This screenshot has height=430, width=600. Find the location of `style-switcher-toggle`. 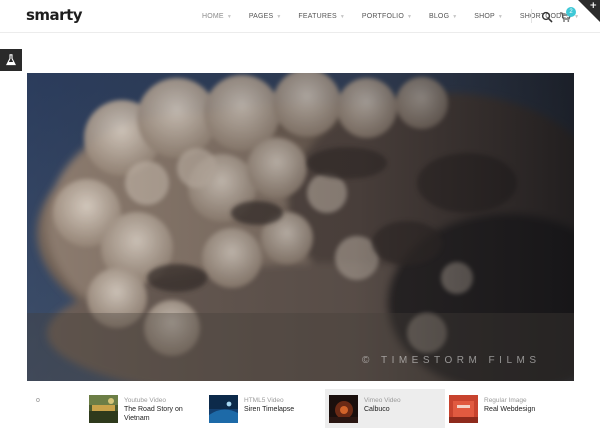

style-switcher-toggle is located at coordinates (11, 60).